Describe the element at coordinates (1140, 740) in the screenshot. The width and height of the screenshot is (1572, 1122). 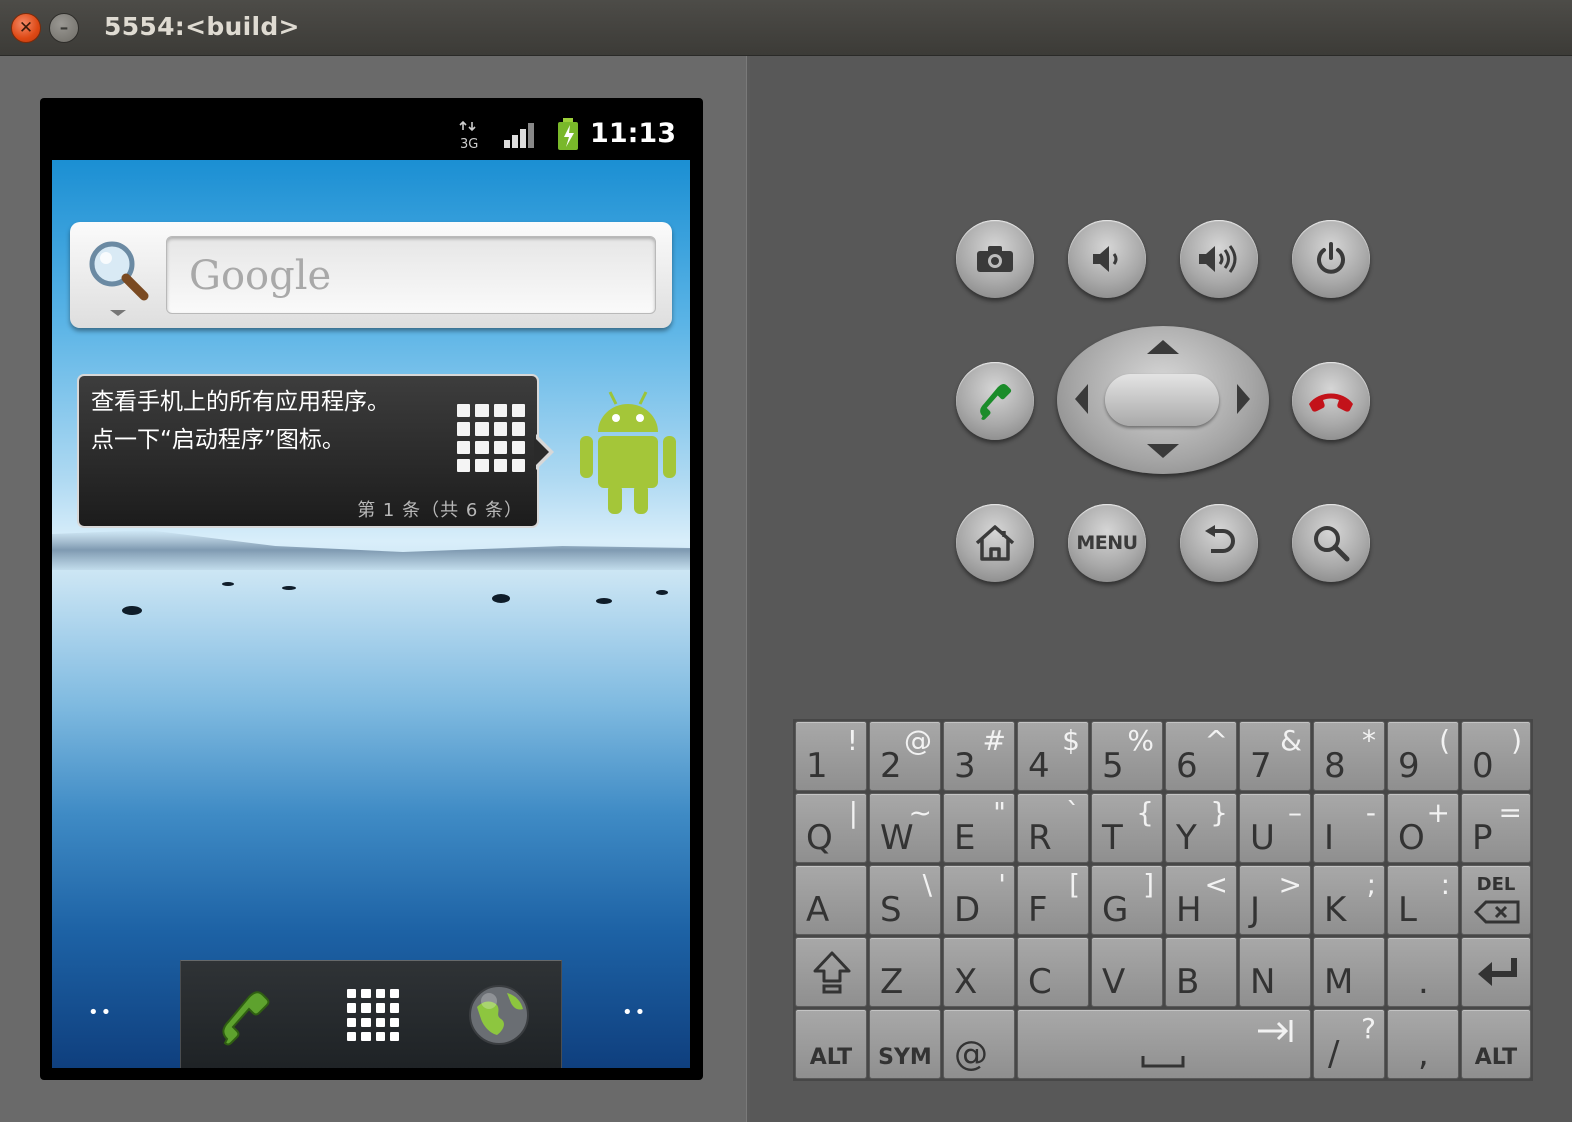
I see `key-alt-label: %` at that location.